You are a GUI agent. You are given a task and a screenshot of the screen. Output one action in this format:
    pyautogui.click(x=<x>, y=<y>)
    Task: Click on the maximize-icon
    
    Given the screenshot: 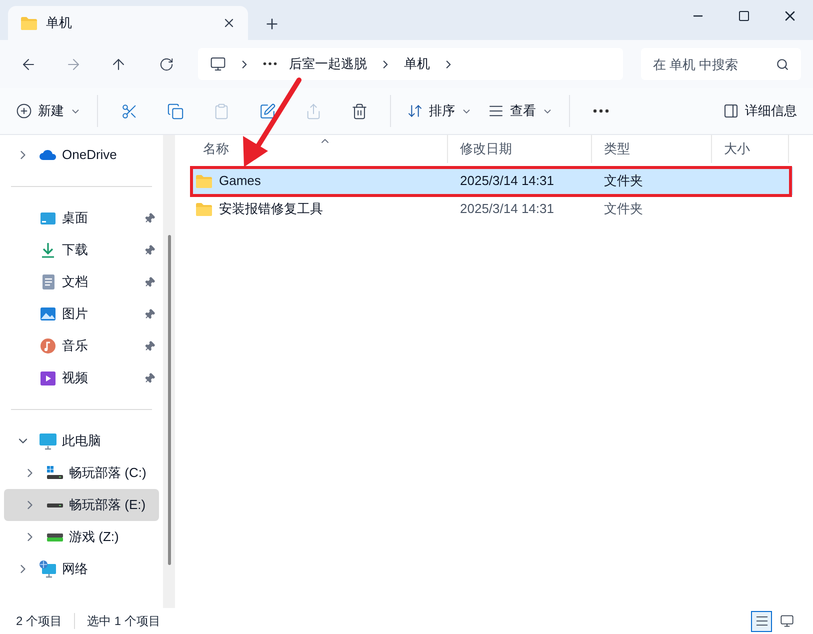 What is the action you would take?
    pyautogui.click(x=744, y=16)
    